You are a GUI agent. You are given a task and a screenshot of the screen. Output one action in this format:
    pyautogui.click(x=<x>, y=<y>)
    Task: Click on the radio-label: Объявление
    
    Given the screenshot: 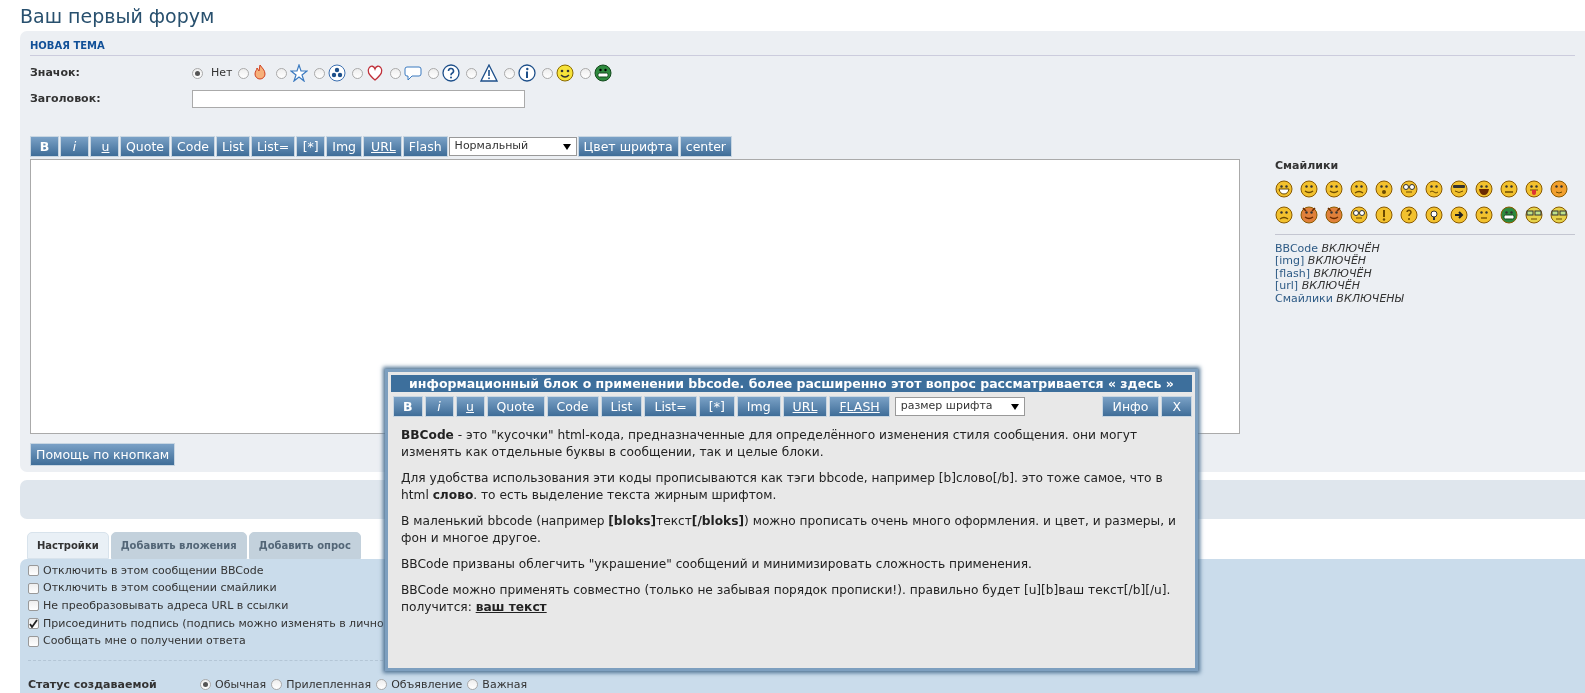 What is the action you would take?
    pyautogui.click(x=427, y=685)
    